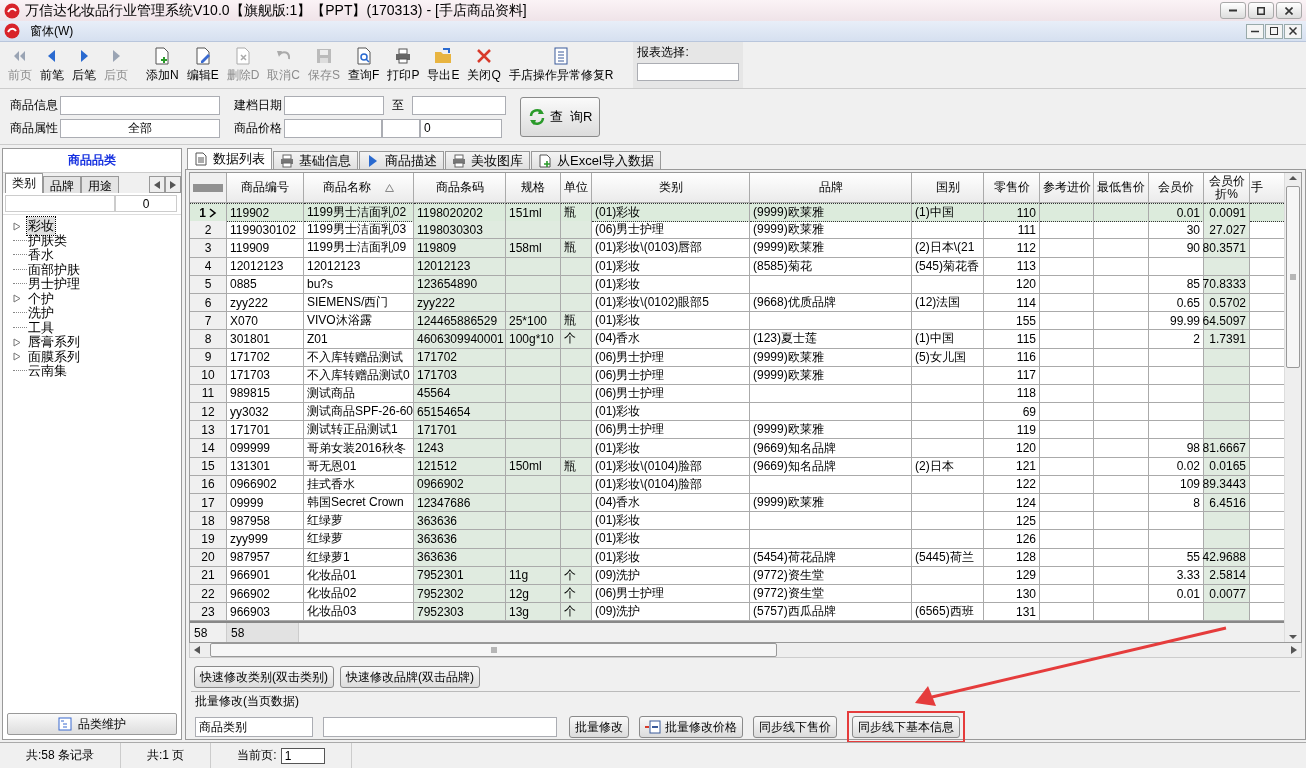  I want to click on table-cell: 1199男士洁面乳02, so click(359, 212).